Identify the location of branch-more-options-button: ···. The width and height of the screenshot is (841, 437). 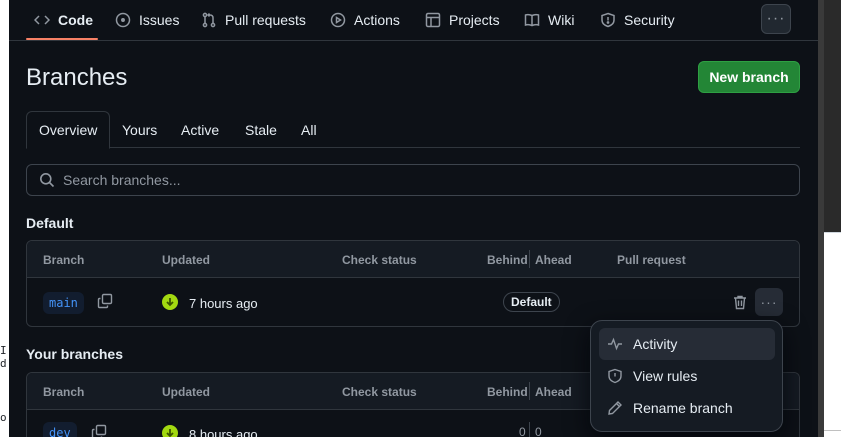
(769, 302).